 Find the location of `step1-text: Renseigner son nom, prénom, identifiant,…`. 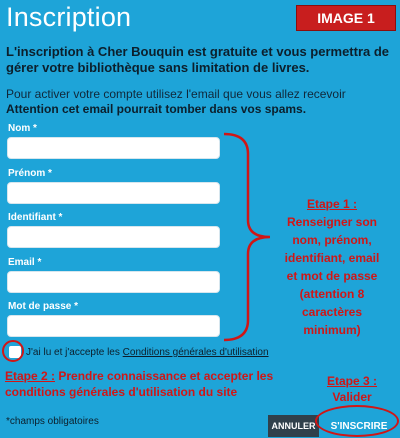

step1-text: Renseigner son nom, prénom, identifiant,… is located at coordinates (332, 276).